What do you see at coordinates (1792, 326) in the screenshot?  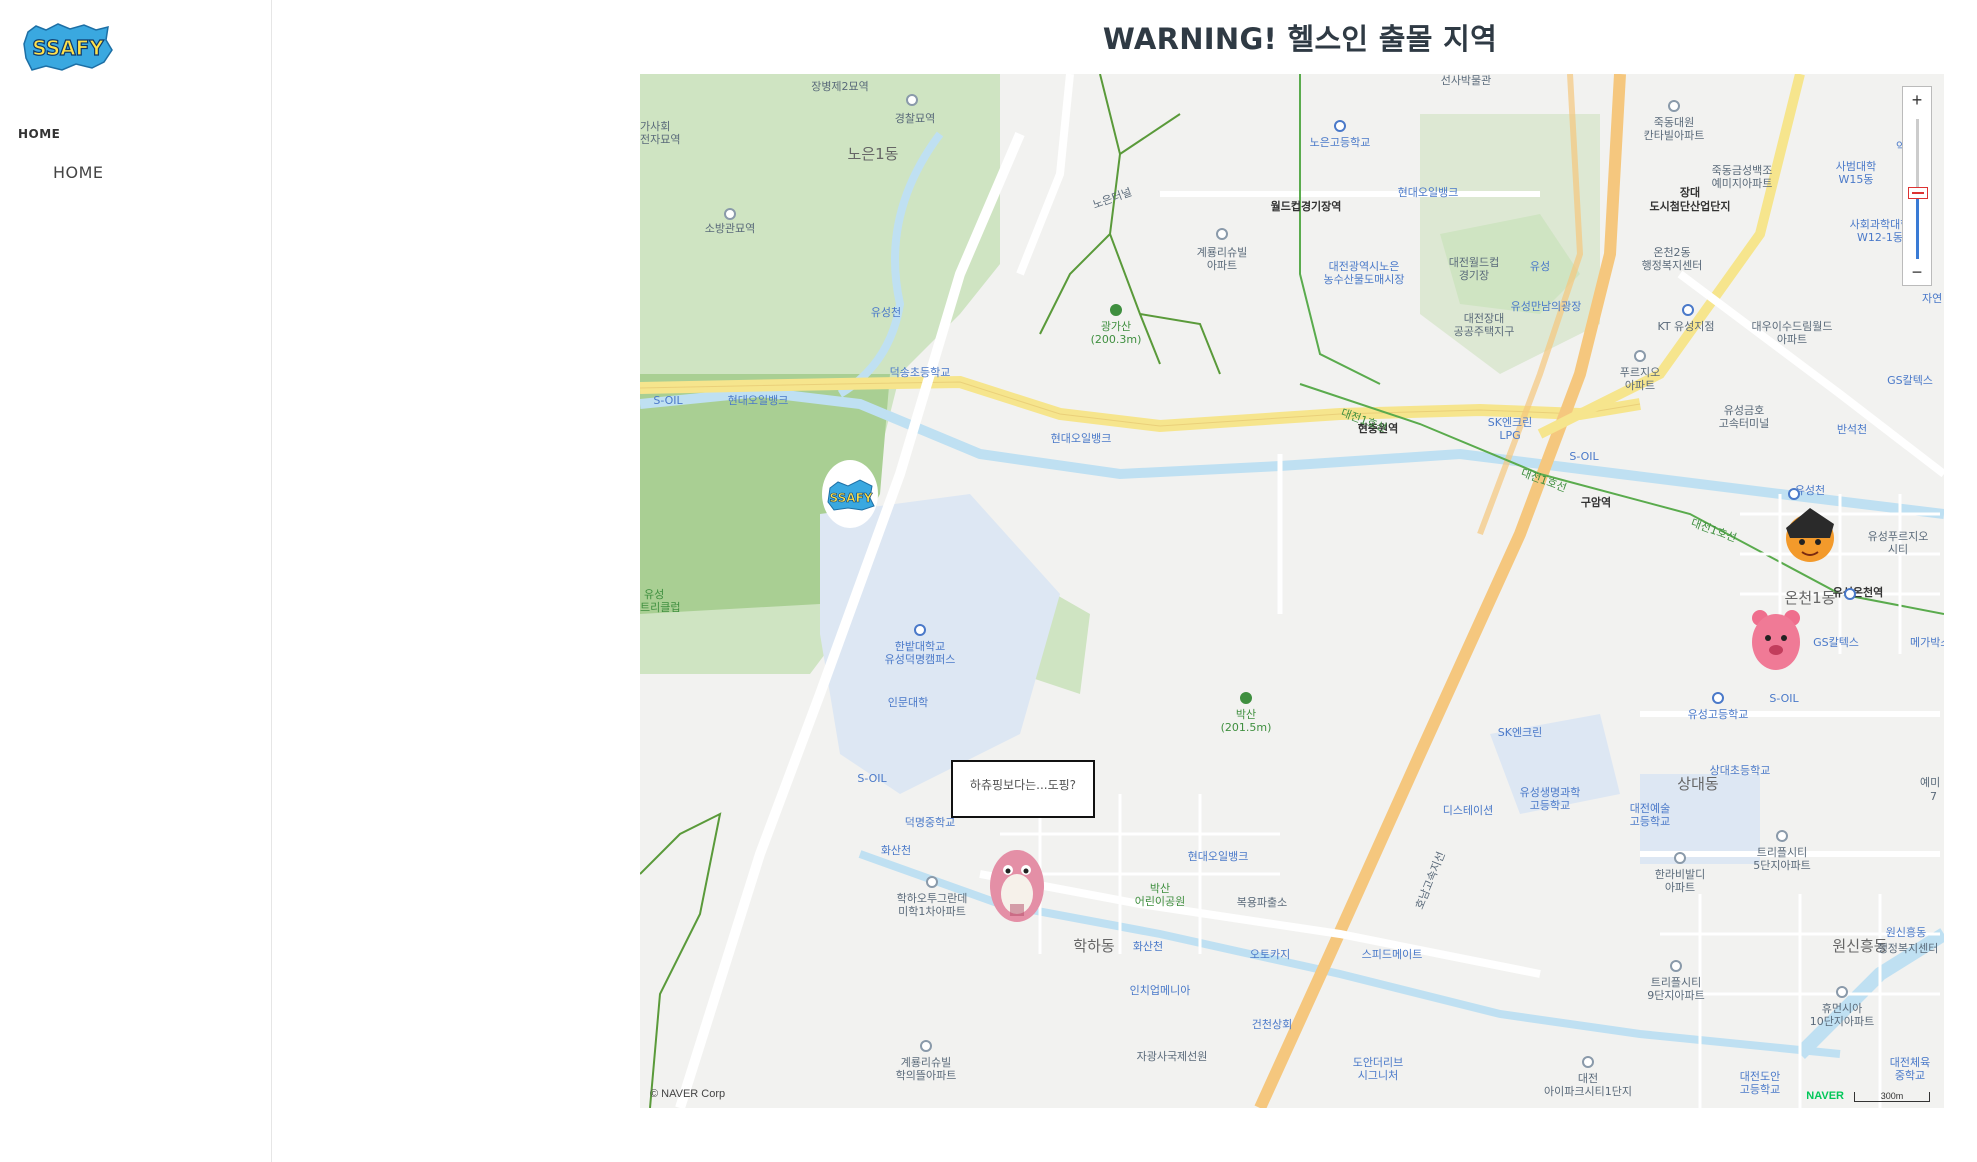 I see `map-label: 대우이수드림월드` at bounding box center [1792, 326].